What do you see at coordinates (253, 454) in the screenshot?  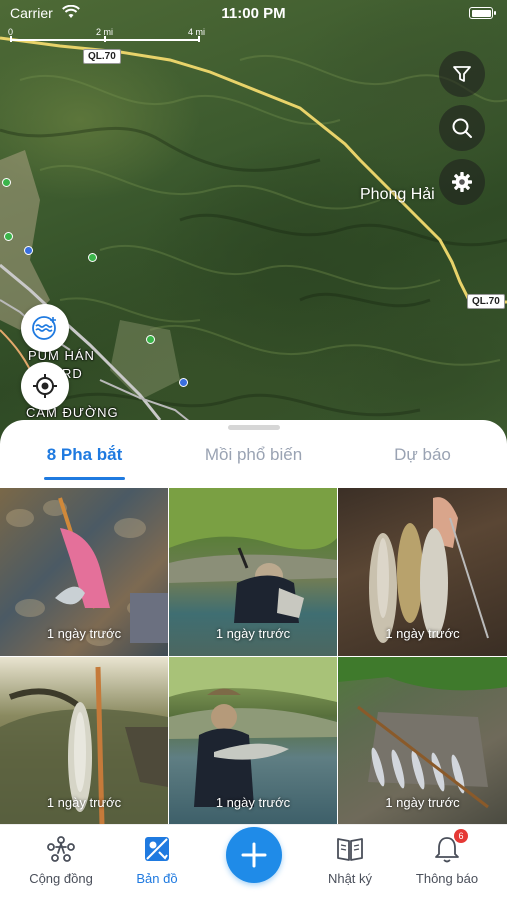 I see `tab-label: Mồi phổ biến` at bounding box center [253, 454].